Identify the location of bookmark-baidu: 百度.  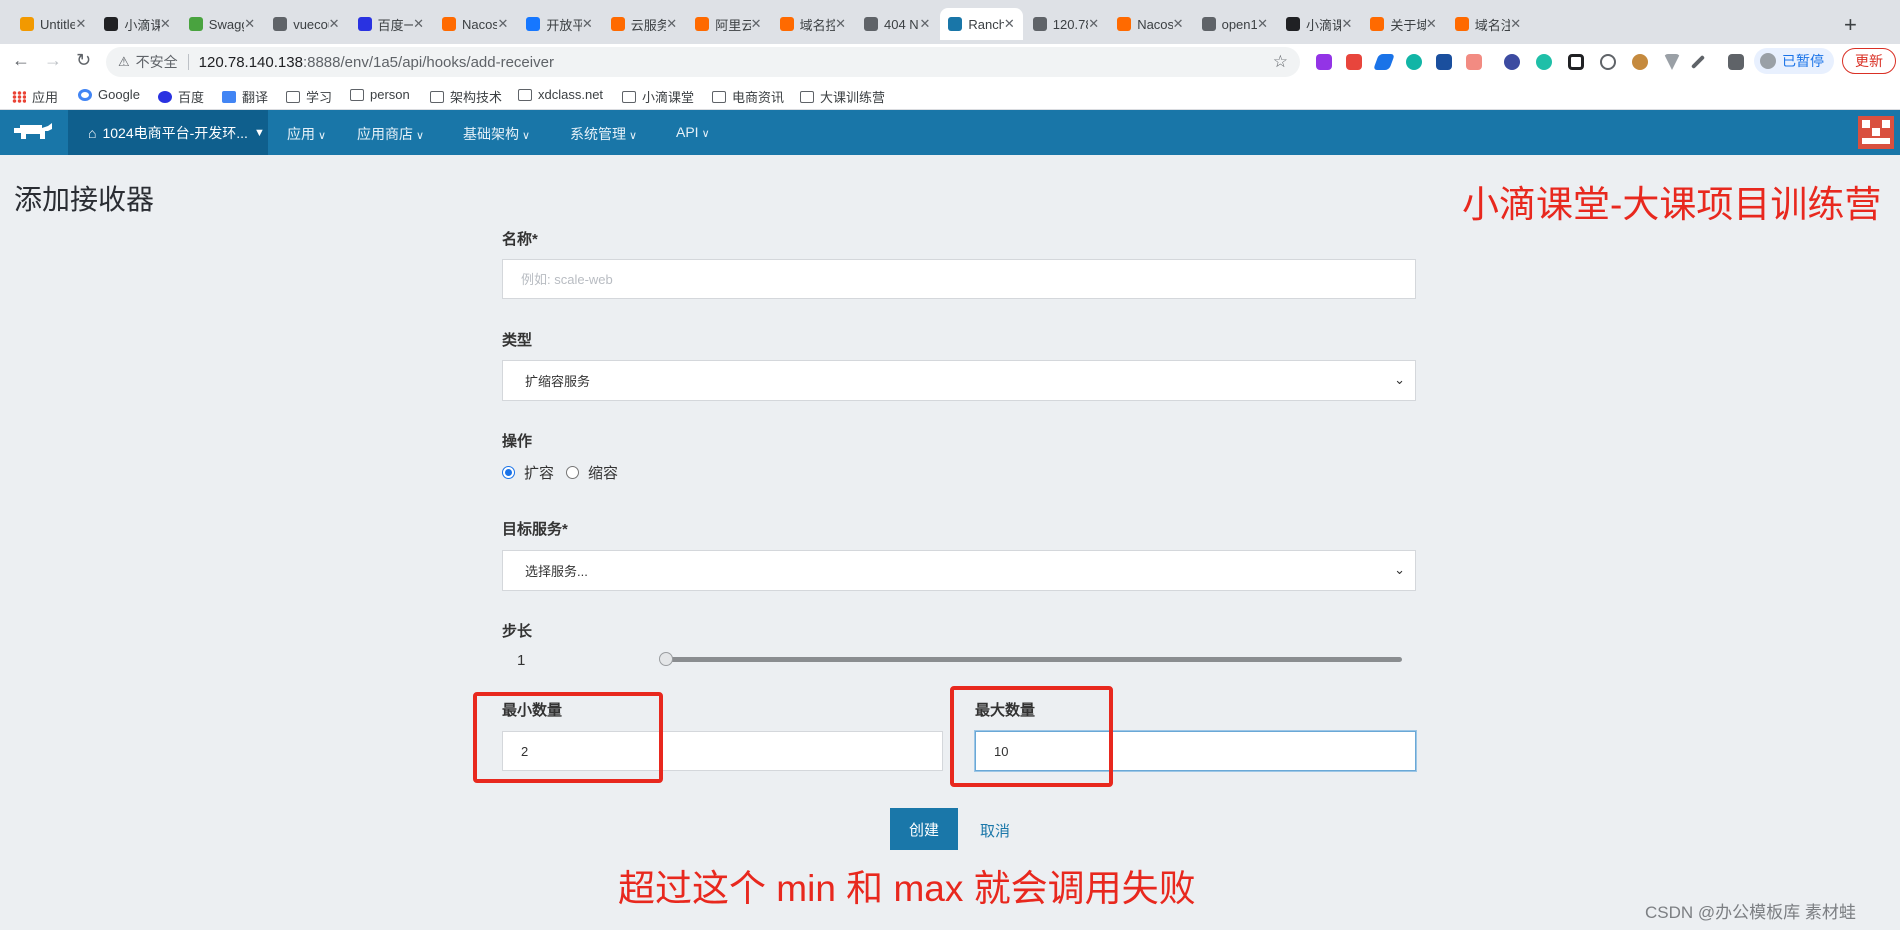
(181, 96).